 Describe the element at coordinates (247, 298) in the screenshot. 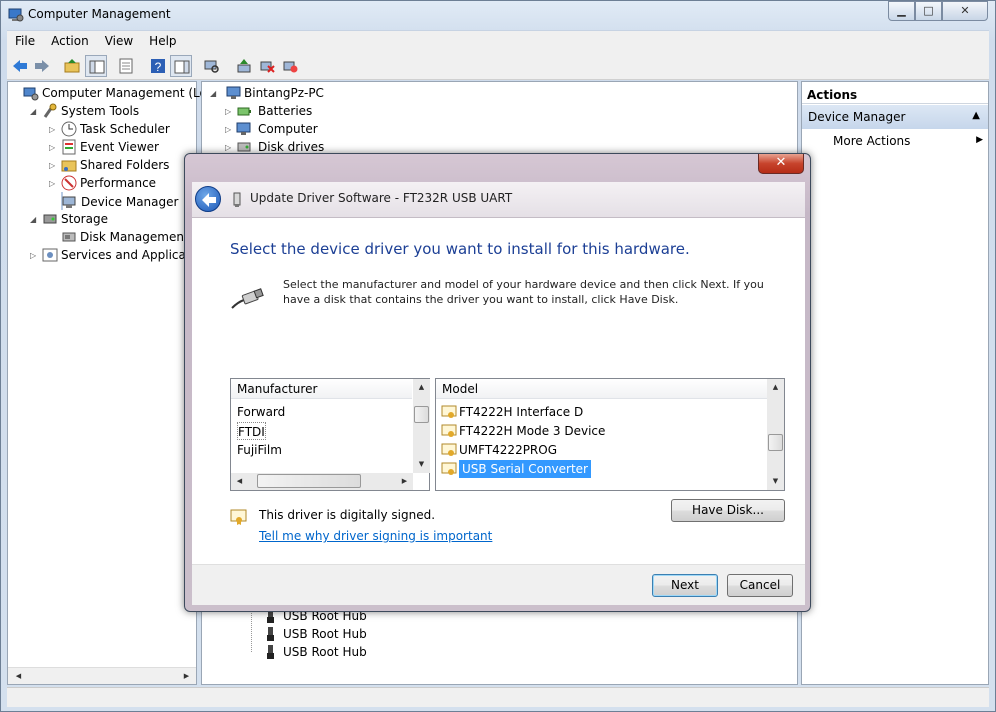

I see `usb-cable-icon` at that location.